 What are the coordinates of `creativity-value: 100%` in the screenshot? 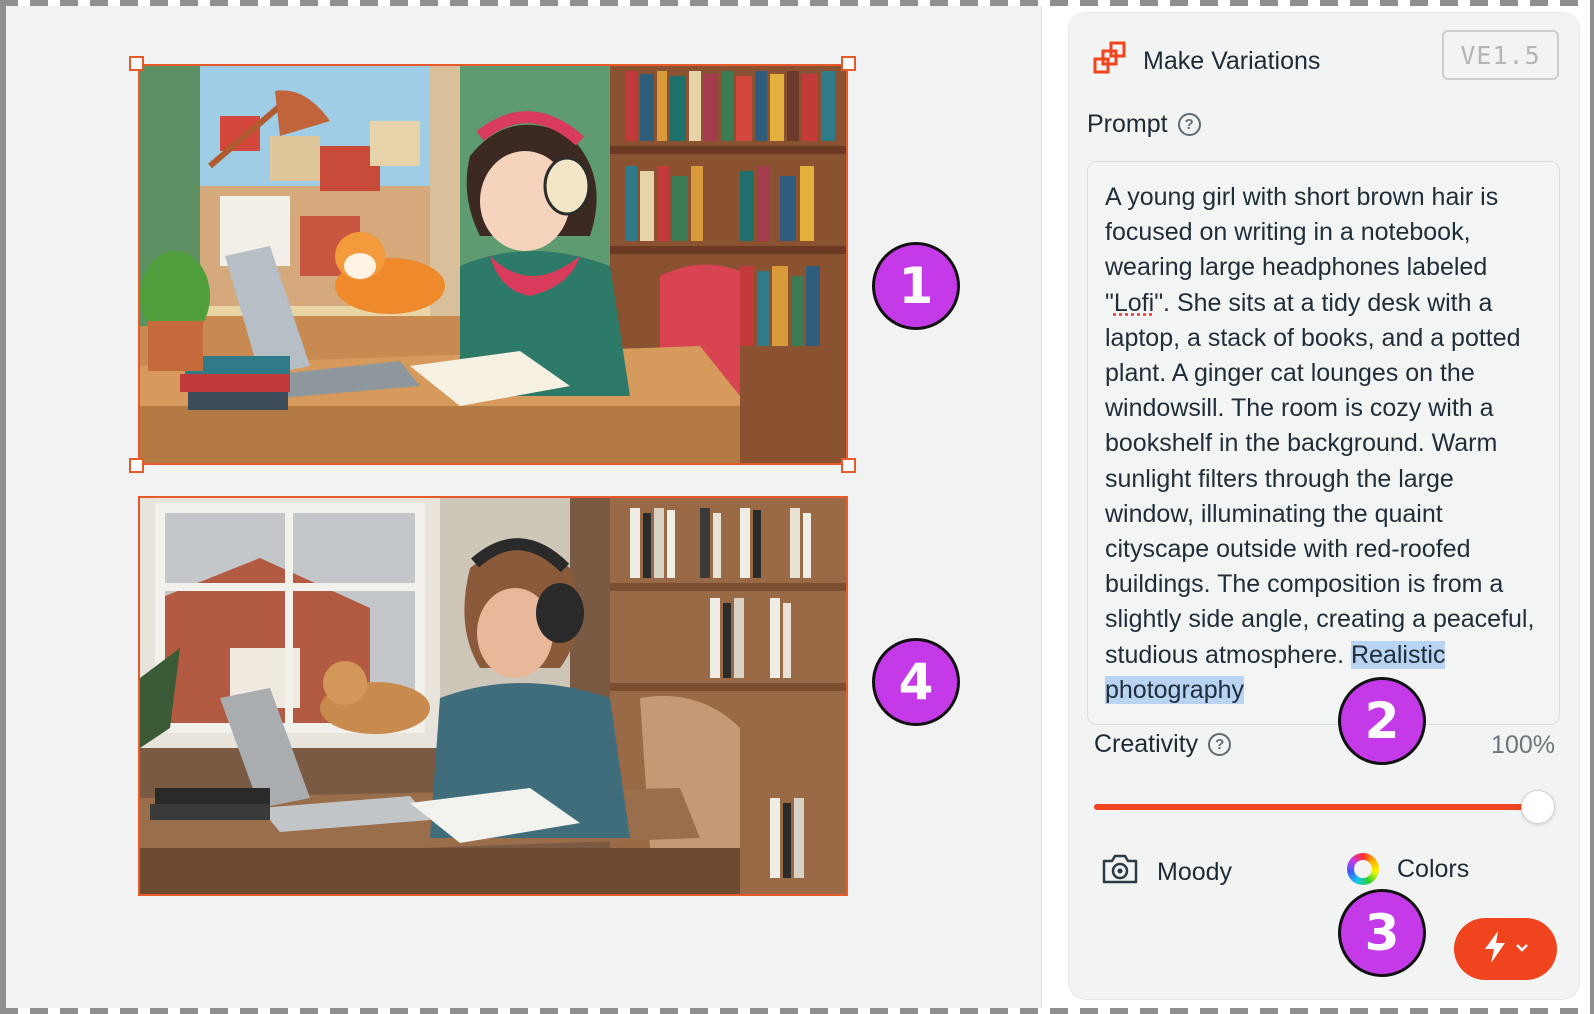 It's located at (1523, 745).